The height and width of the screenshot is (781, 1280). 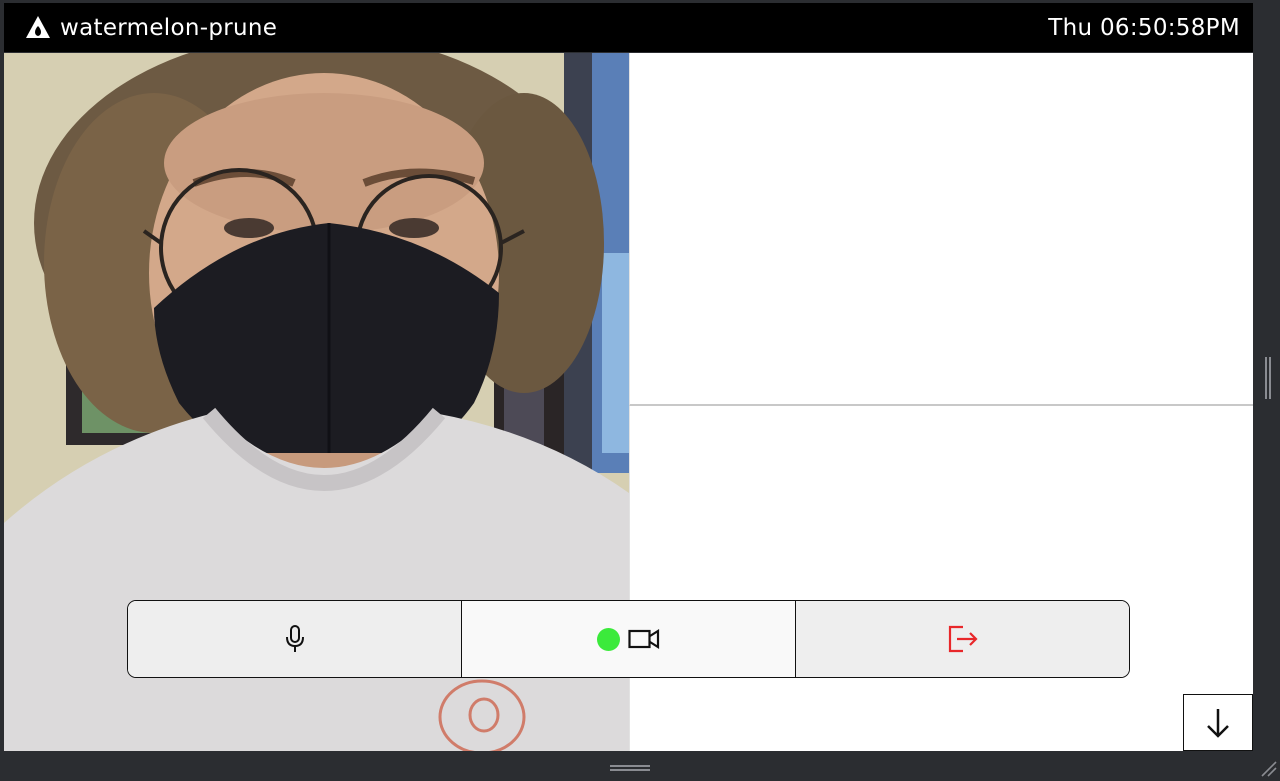 I want to click on window-resize-grip, so click(x=1268, y=768).